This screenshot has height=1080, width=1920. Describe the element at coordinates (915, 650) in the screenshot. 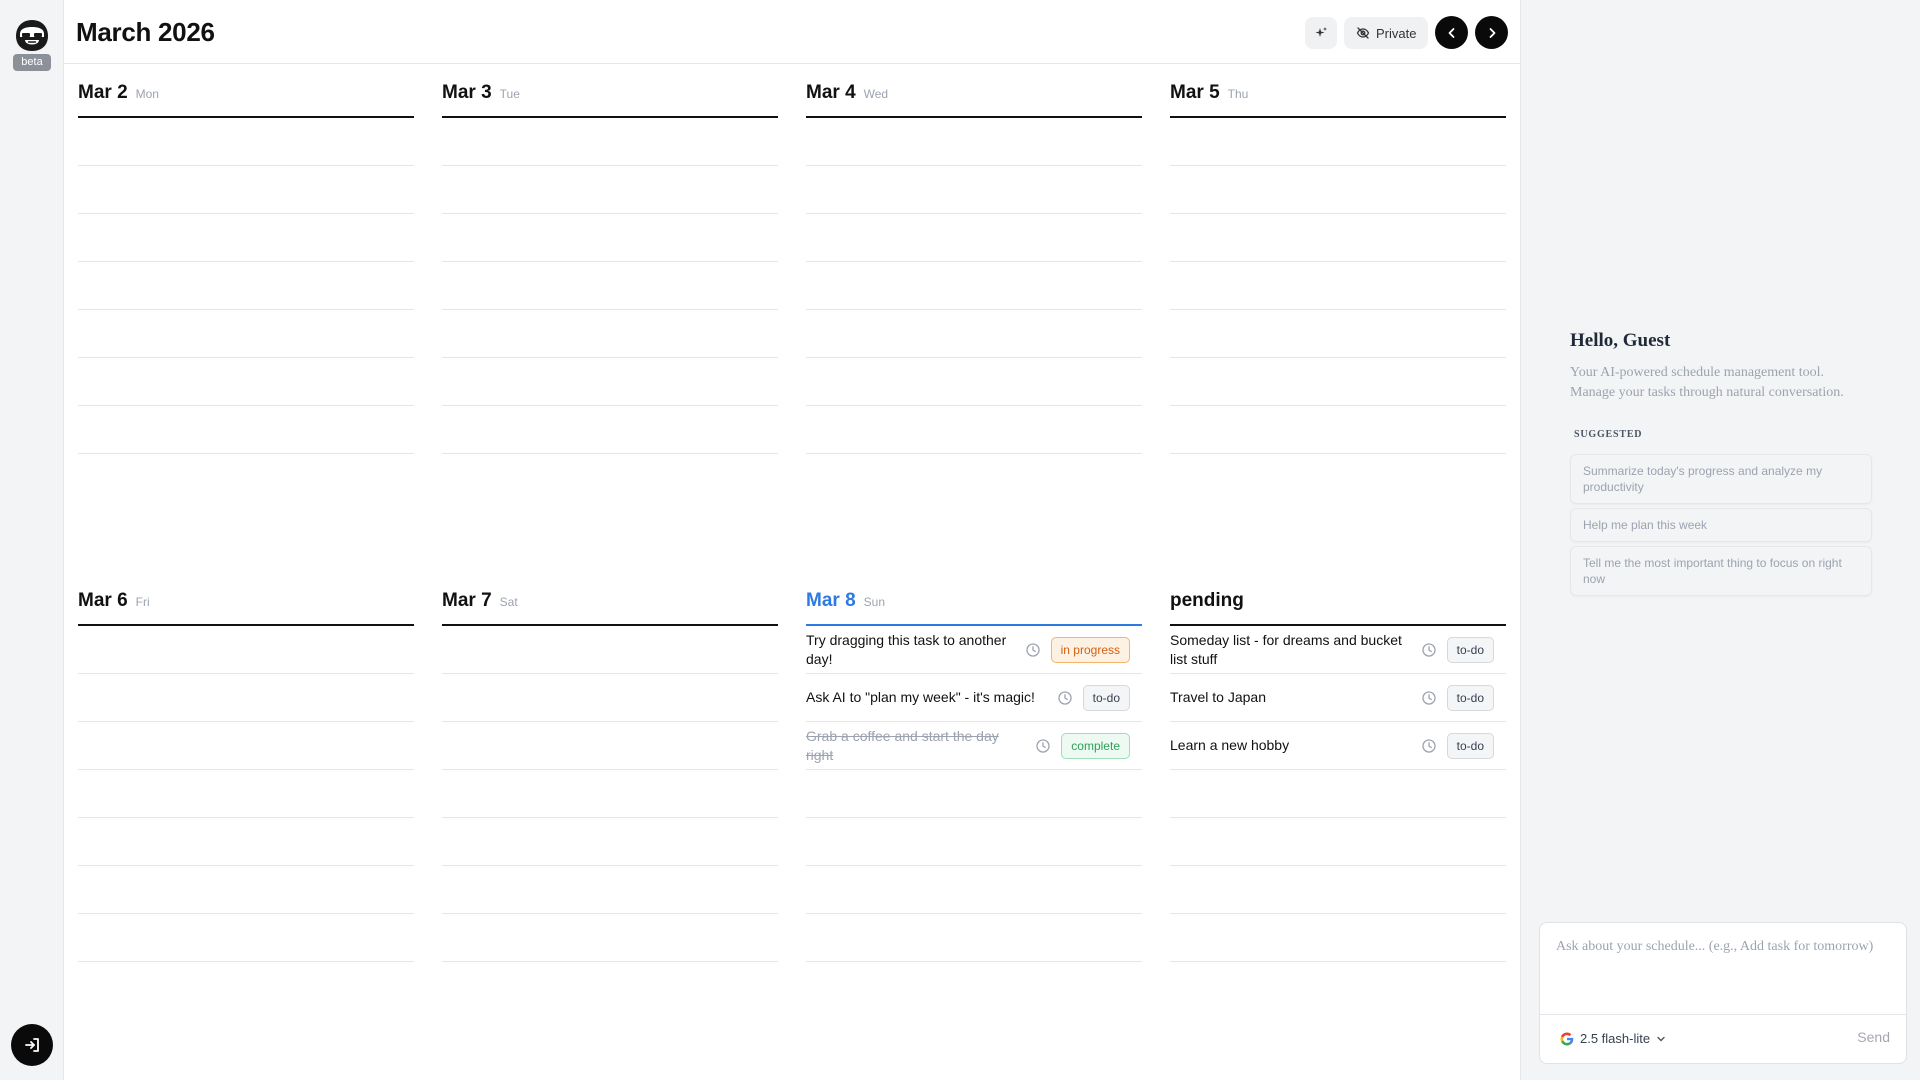

I see `task-title: Try dragging this task to another day!` at that location.